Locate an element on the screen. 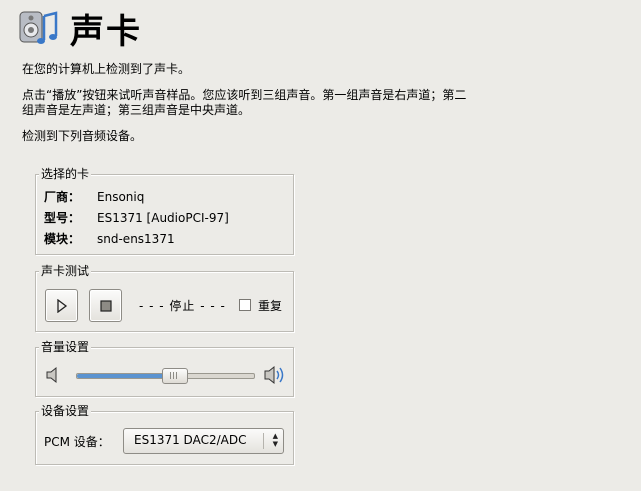 This screenshot has height=491, width=641. volume-legend: 音量设置 is located at coordinates (65, 347).